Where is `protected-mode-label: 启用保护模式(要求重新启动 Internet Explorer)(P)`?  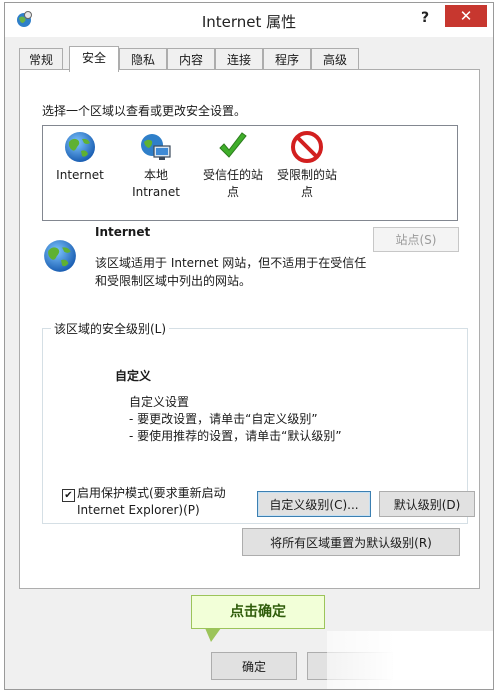 protected-mode-label: 启用保护模式(要求重新启动 Internet Explorer)(P) is located at coordinates (151, 502).